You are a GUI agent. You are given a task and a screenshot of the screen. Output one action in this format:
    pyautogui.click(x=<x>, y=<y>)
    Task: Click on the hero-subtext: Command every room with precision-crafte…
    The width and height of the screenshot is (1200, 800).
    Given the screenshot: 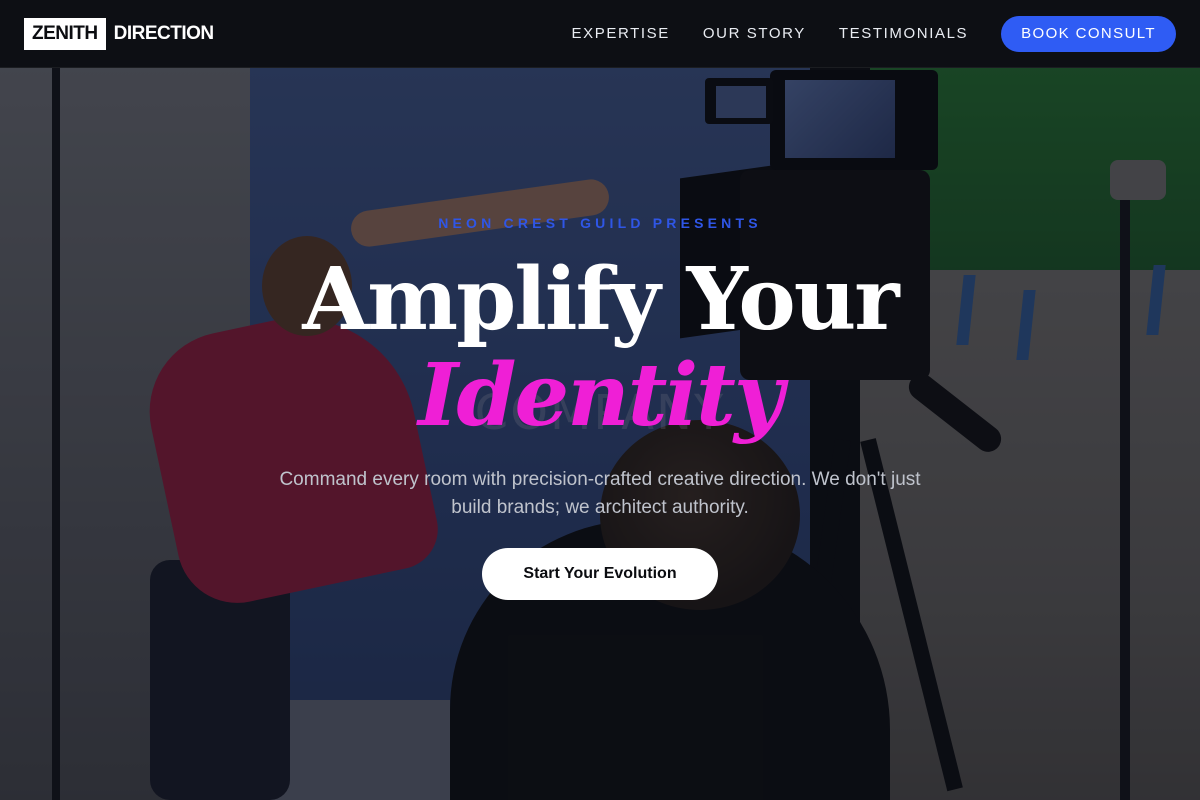 What is the action you would take?
    pyautogui.click(x=600, y=493)
    